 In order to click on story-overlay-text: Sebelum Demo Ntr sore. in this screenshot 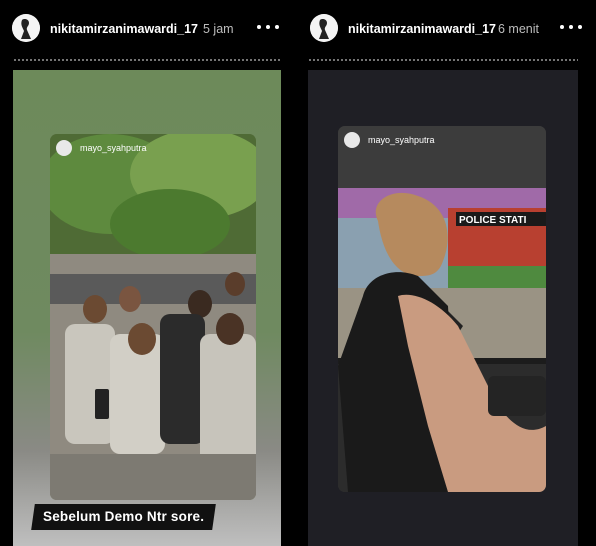, I will do `click(124, 517)`.